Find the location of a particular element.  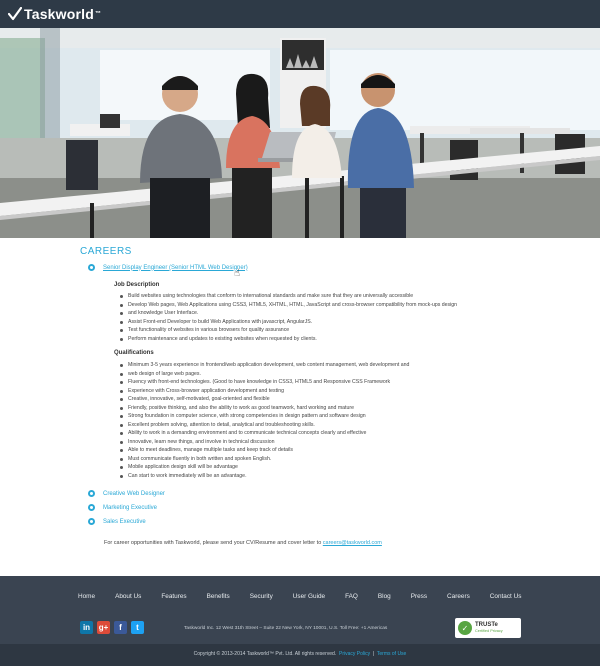

footer-link-about: About Us is located at coordinates (128, 596).